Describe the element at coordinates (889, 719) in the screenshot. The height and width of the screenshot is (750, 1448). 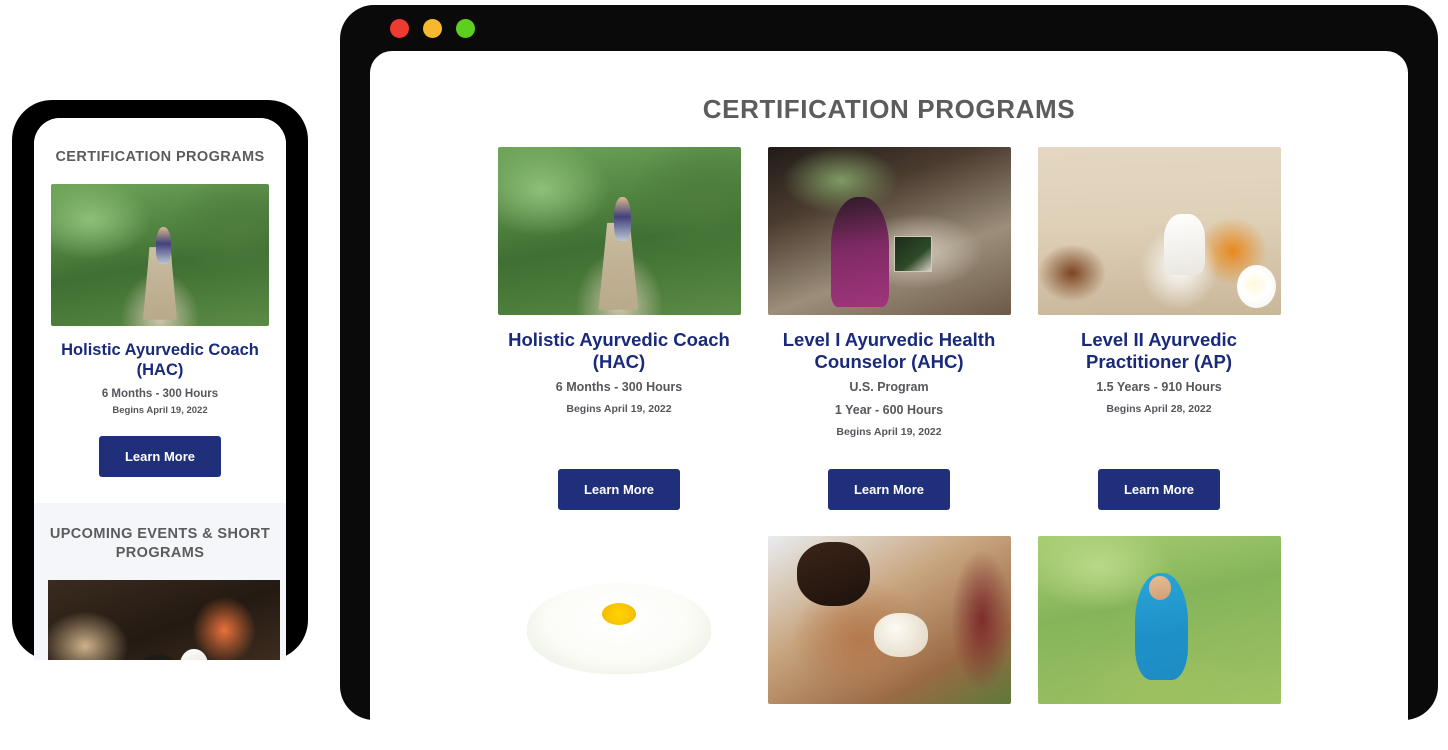
I see `program-title: Panchakarma Technician Certification` at that location.